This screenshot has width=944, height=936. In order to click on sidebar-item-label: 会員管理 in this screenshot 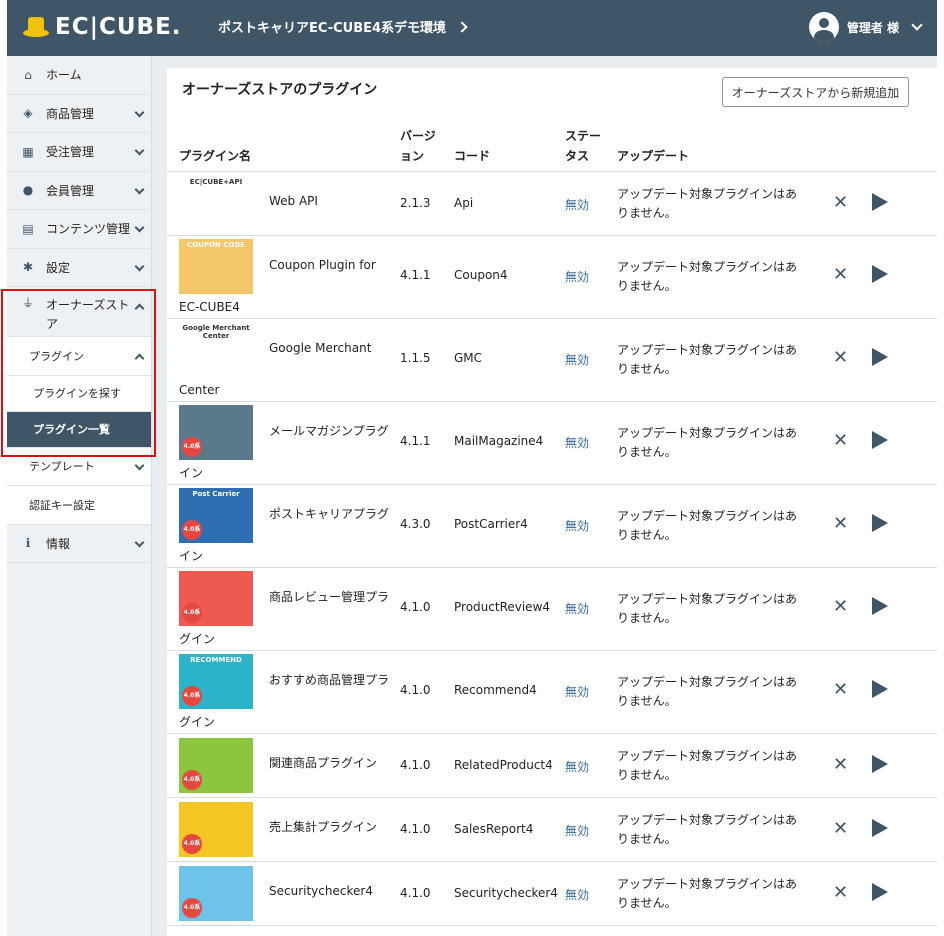, I will do `click(70, 190)`.